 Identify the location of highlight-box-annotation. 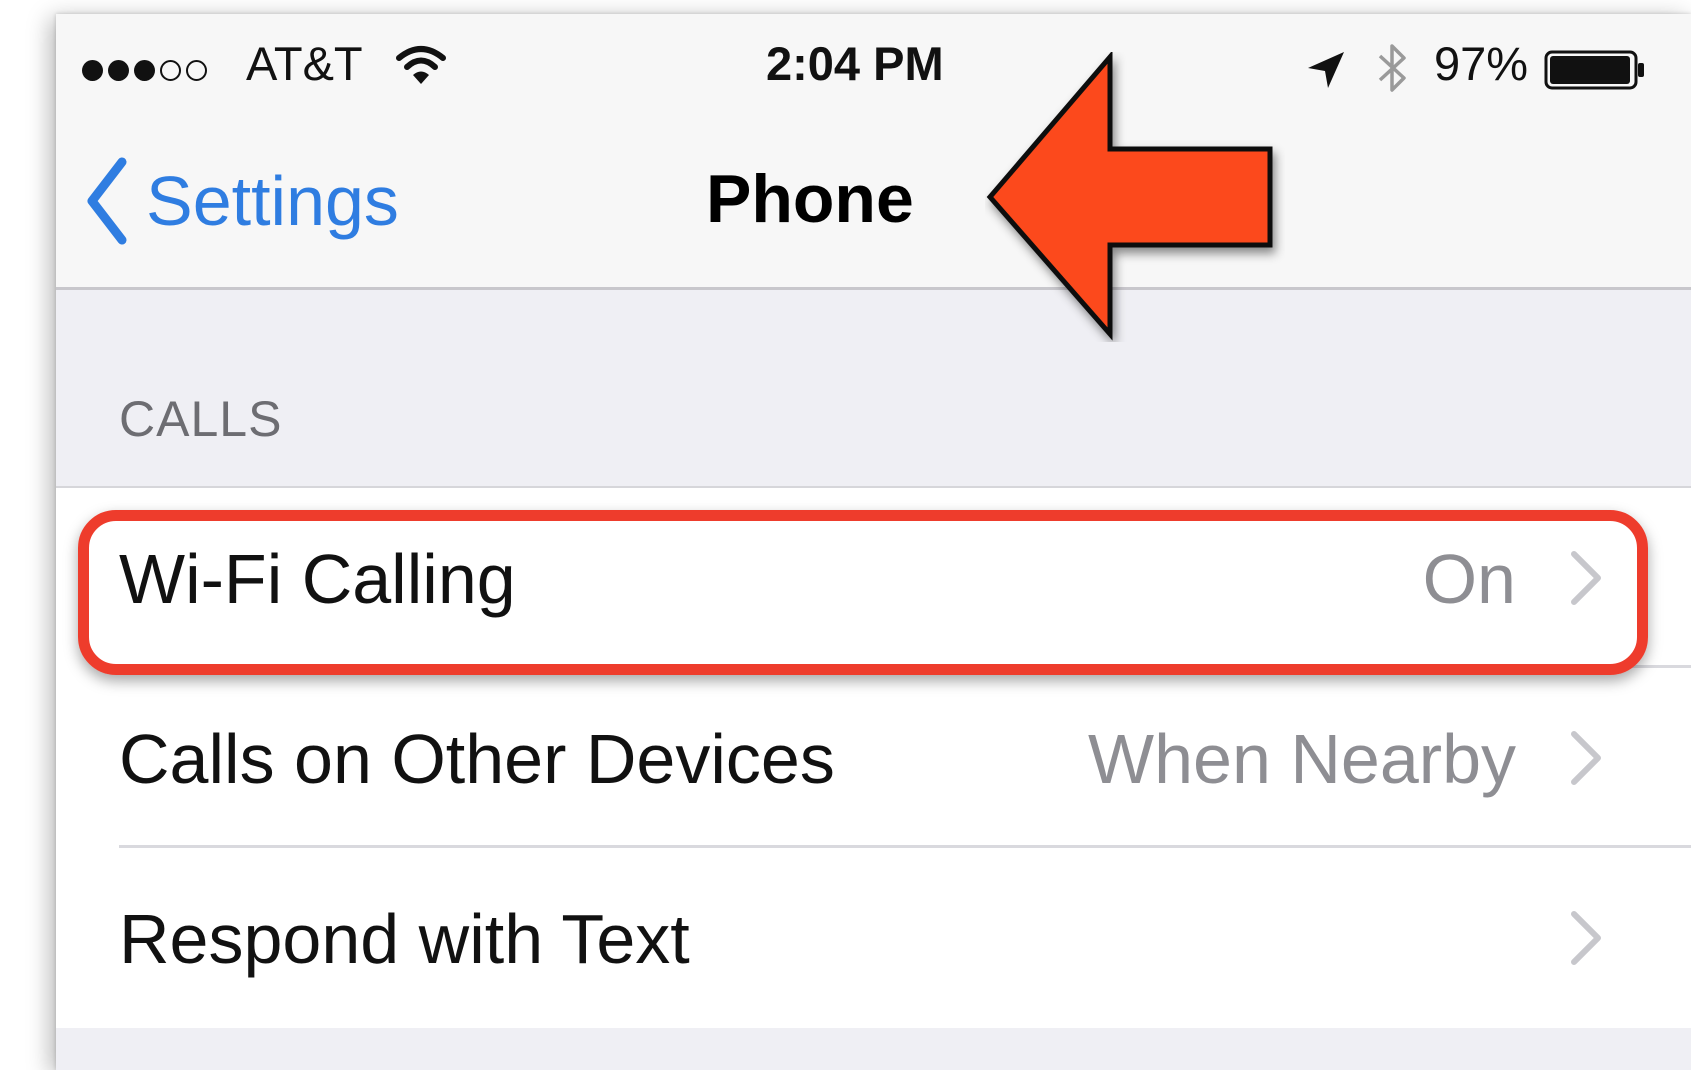
(863, 592).